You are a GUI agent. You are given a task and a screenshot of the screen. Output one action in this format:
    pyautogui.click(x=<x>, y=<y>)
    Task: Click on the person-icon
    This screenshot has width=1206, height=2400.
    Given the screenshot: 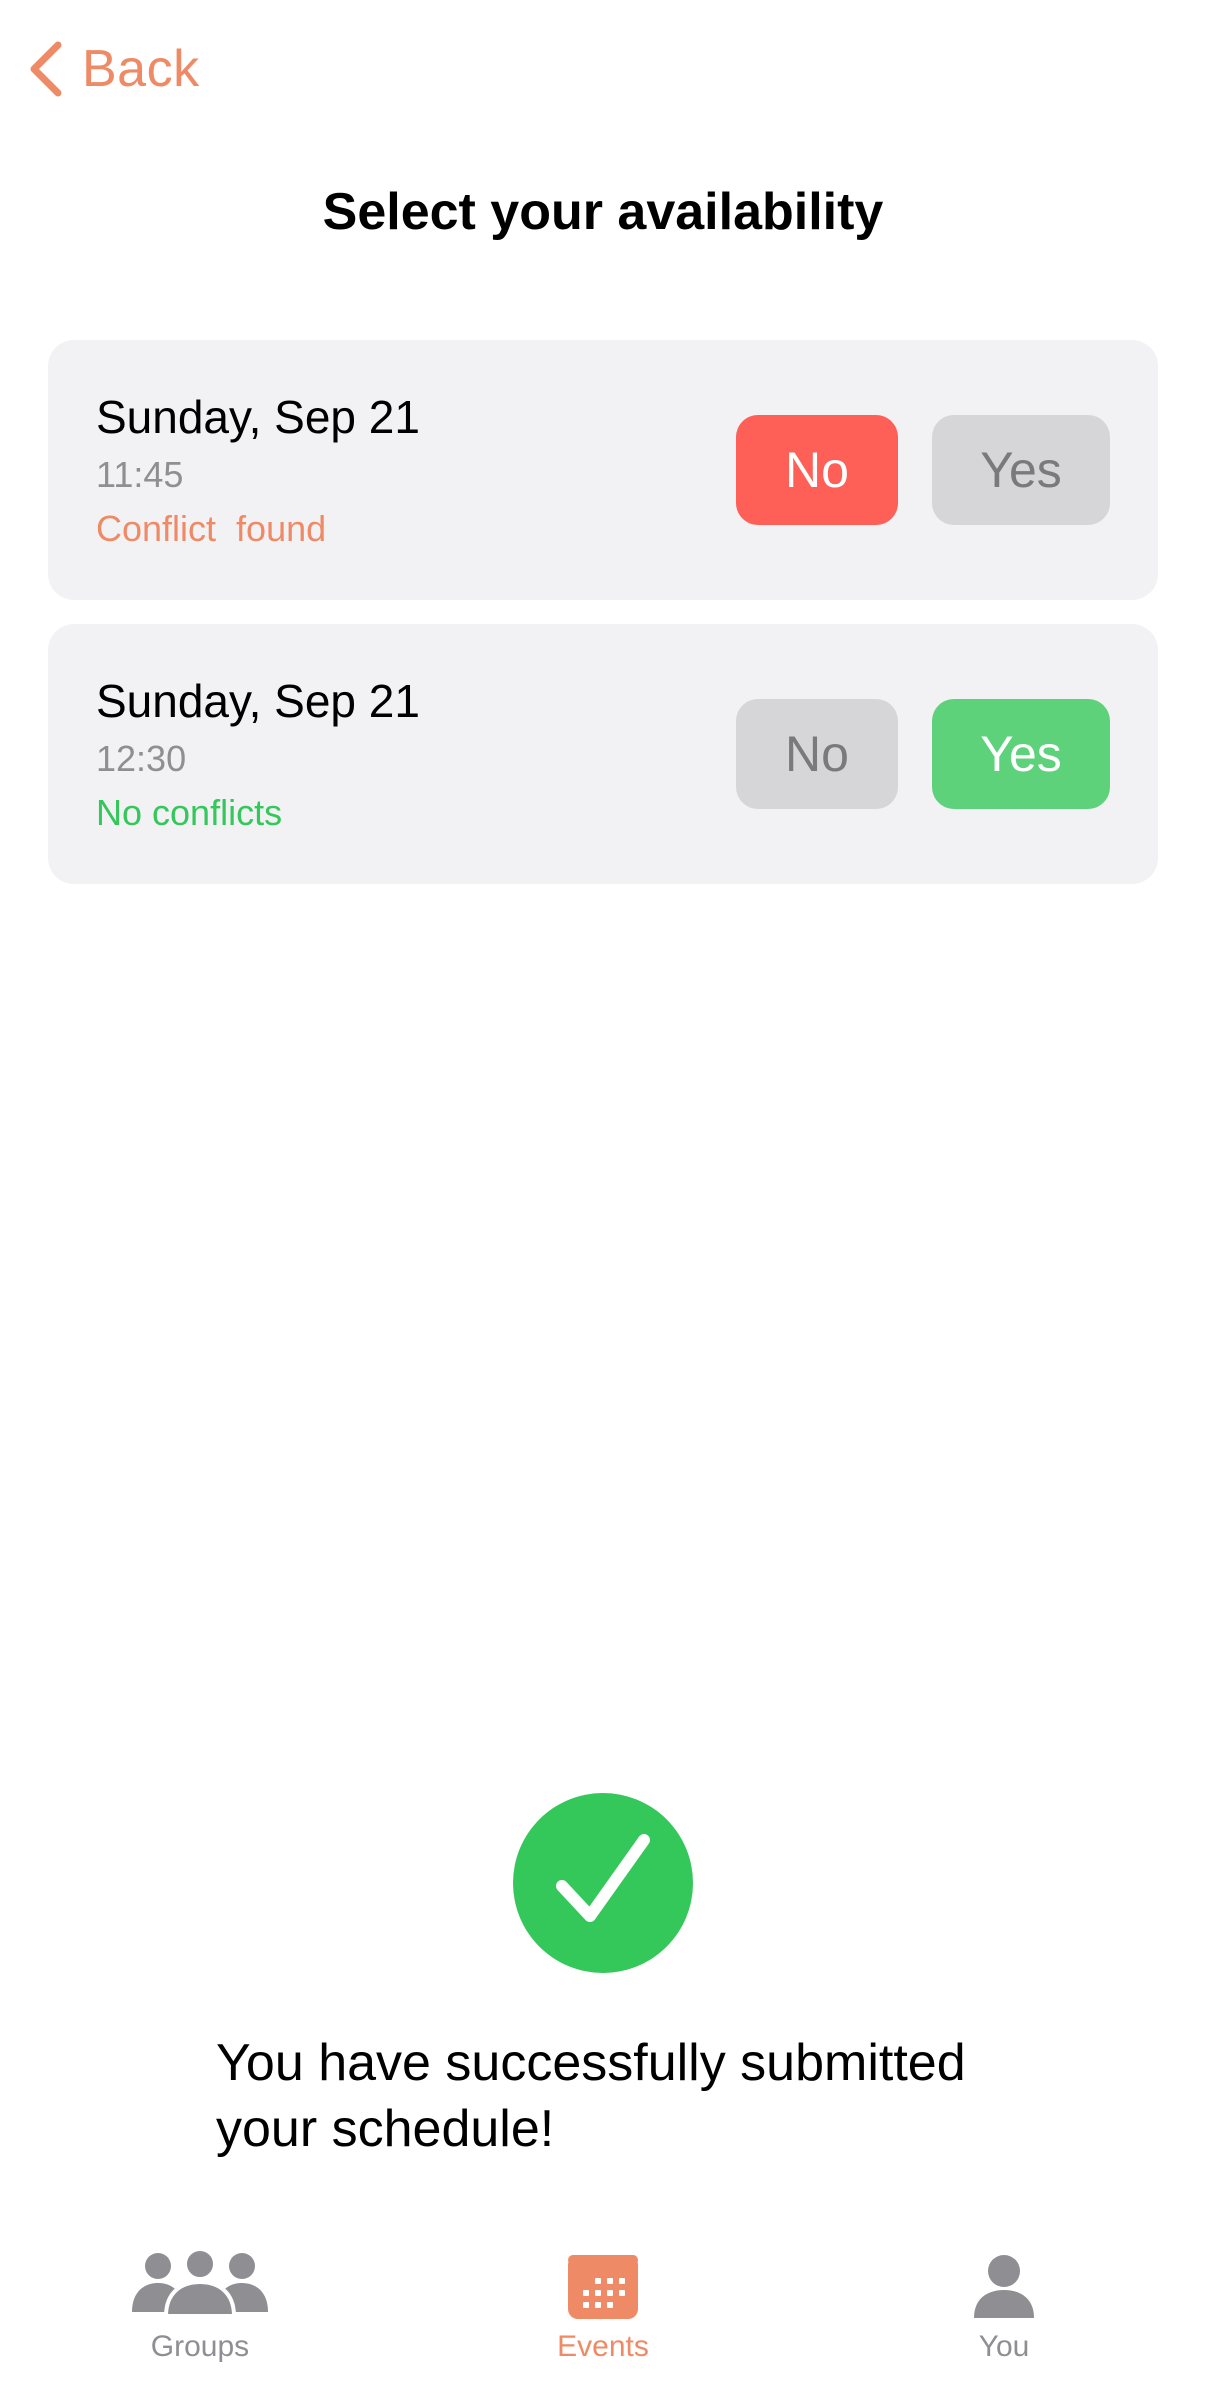 What is the action you would take?
    pyautogui.click(x=1004, y=2275)
    